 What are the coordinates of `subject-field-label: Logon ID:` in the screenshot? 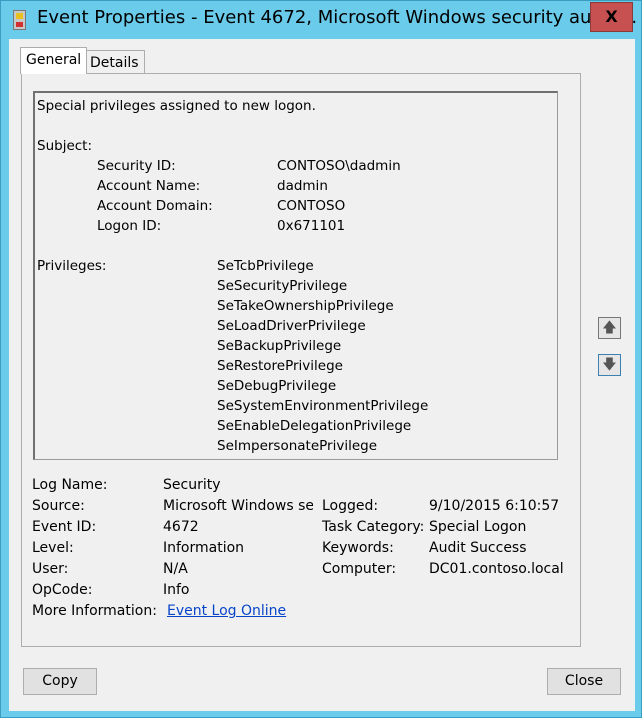 It's located at (129, 226).